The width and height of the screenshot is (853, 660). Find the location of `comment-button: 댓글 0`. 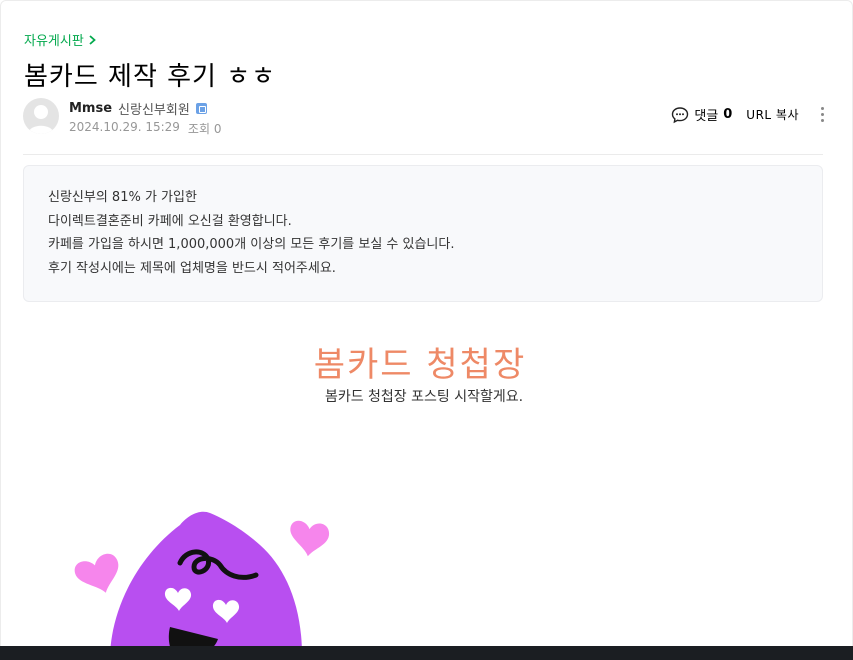

comment-button: 댓글 0 is located at coordinates (701, 114).